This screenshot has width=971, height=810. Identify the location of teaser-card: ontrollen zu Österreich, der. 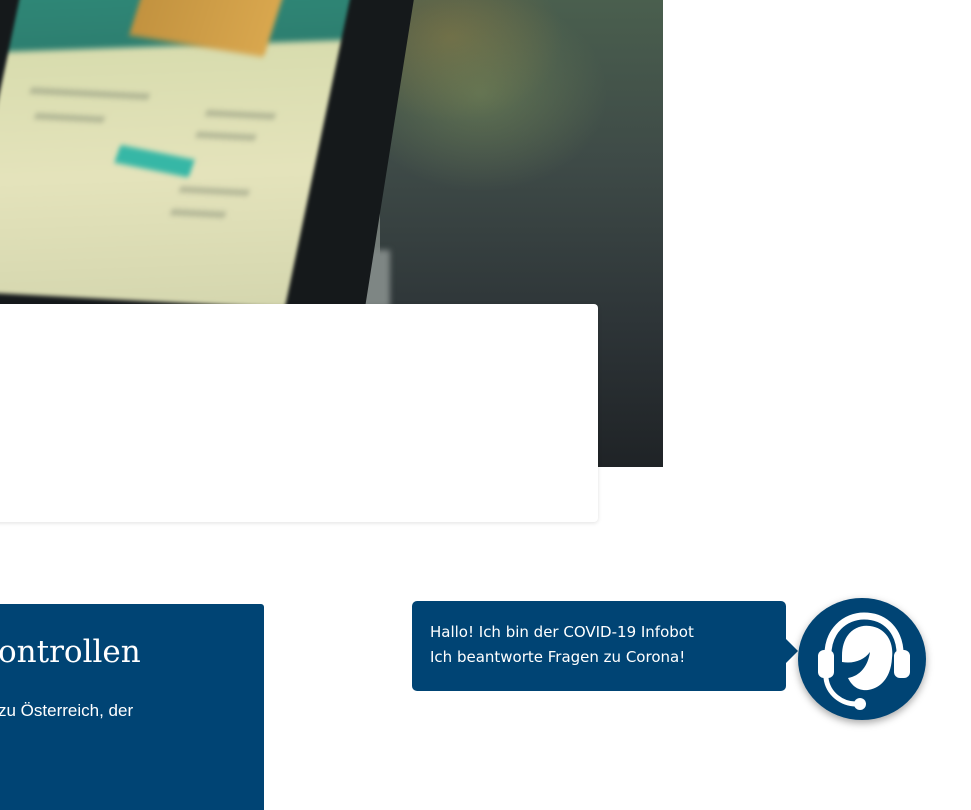
(132, 707).